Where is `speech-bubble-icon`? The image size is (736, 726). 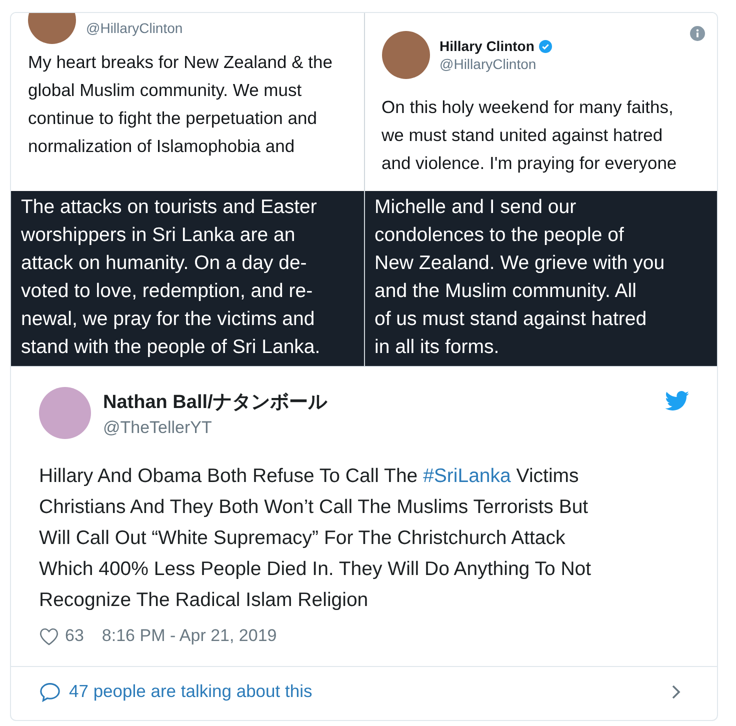 speech-bubble-icon is located at coordinates (50, 692).